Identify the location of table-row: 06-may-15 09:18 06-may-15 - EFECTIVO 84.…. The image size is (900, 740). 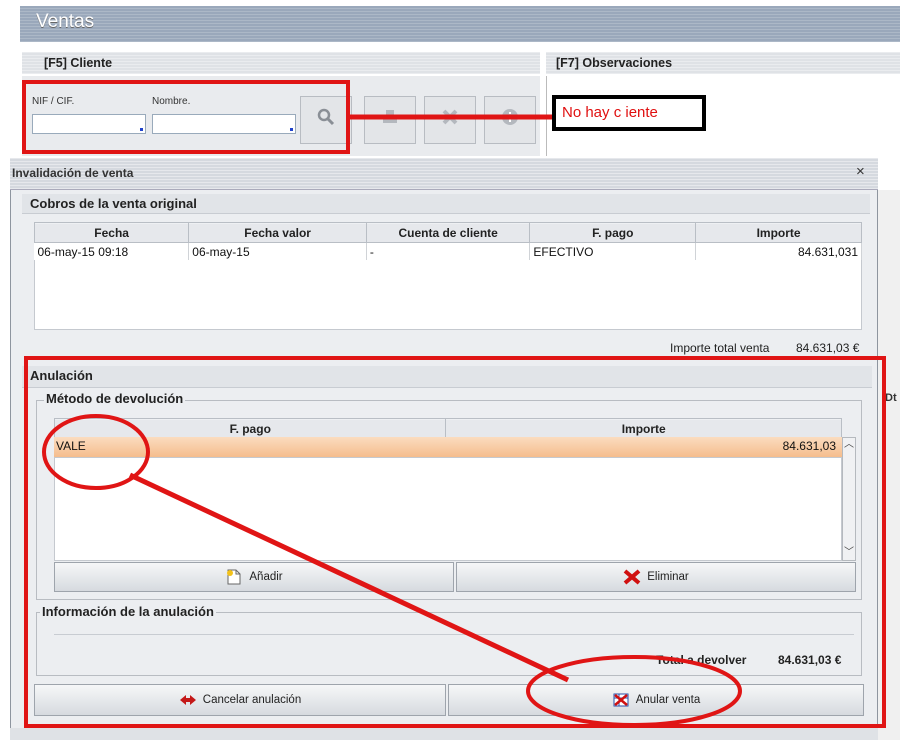
(448, 251).